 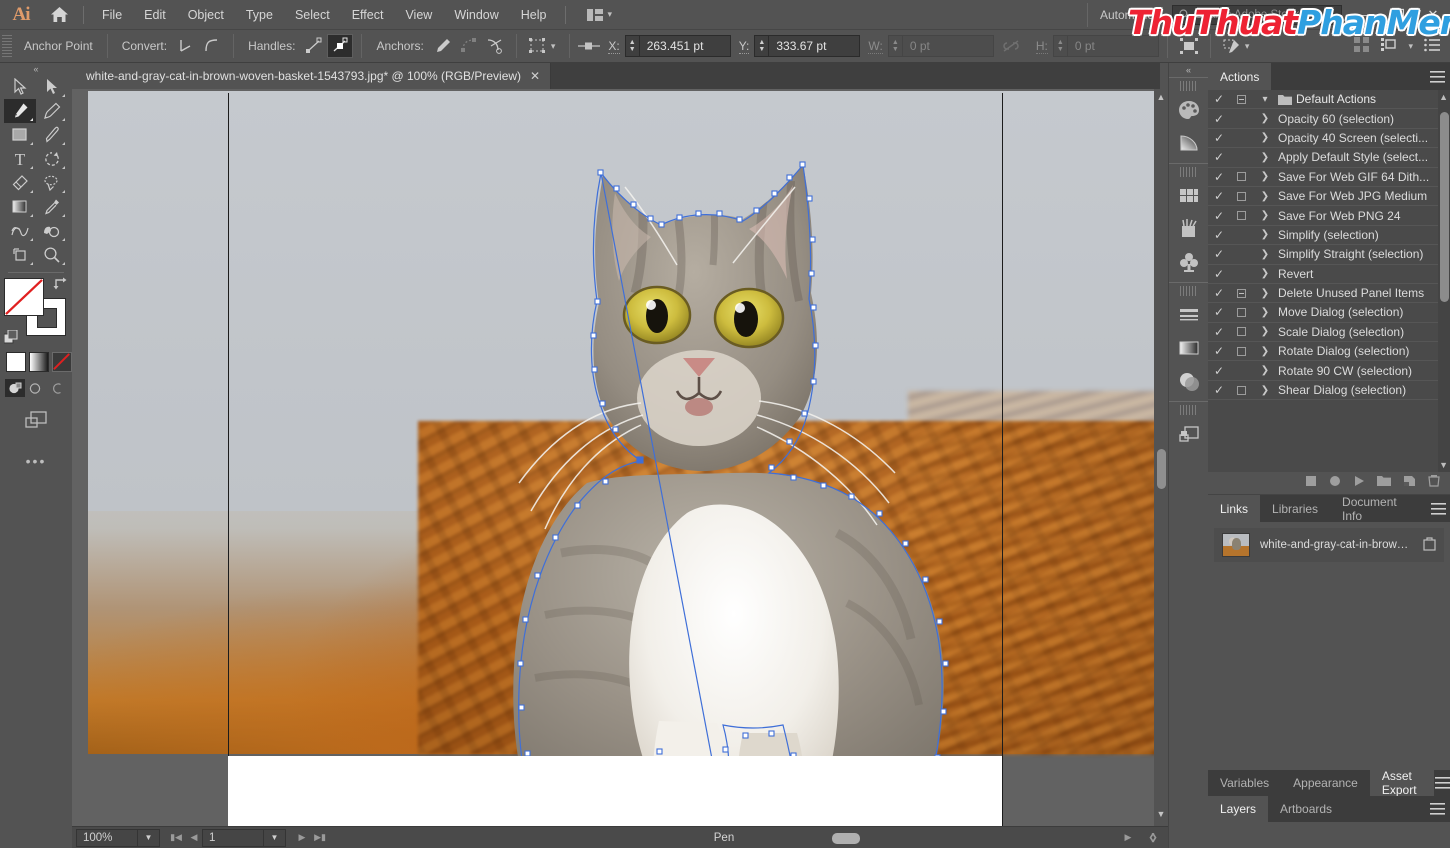 What do you see at coordinates (1161, 816) in the screenshot?
I see `scroll-down-icon: ▼` at bounding box center [1161, 816].